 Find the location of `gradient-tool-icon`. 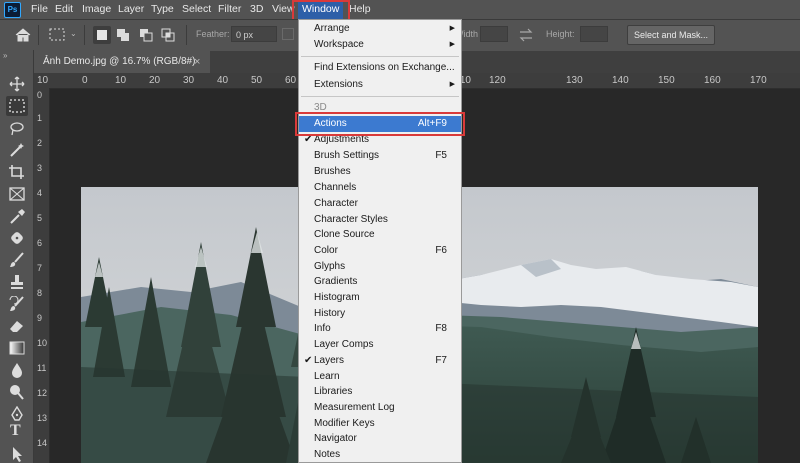

gradient-tool-icon is located at coordinates (17, 348).